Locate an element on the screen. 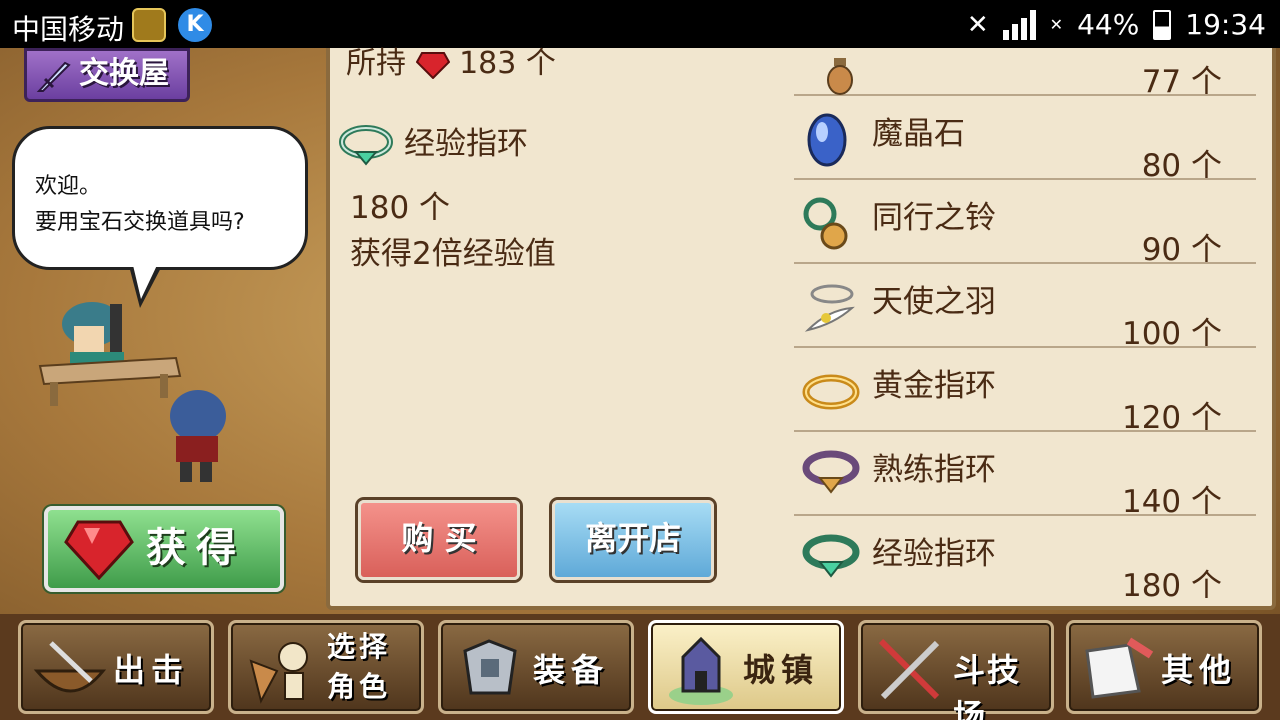  list-item: 经验指环 180 个 is located at coordinates (1025, 560).